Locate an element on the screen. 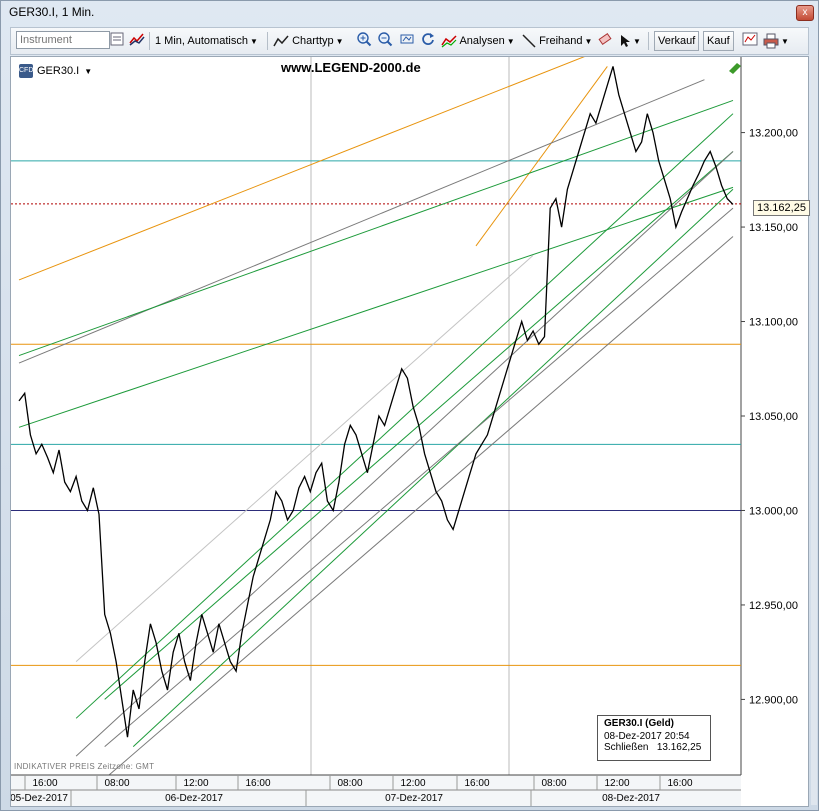 The width and height of the screenshot is (819, 811). charttype-label: Charttyp is located at coordinates (313, 41).